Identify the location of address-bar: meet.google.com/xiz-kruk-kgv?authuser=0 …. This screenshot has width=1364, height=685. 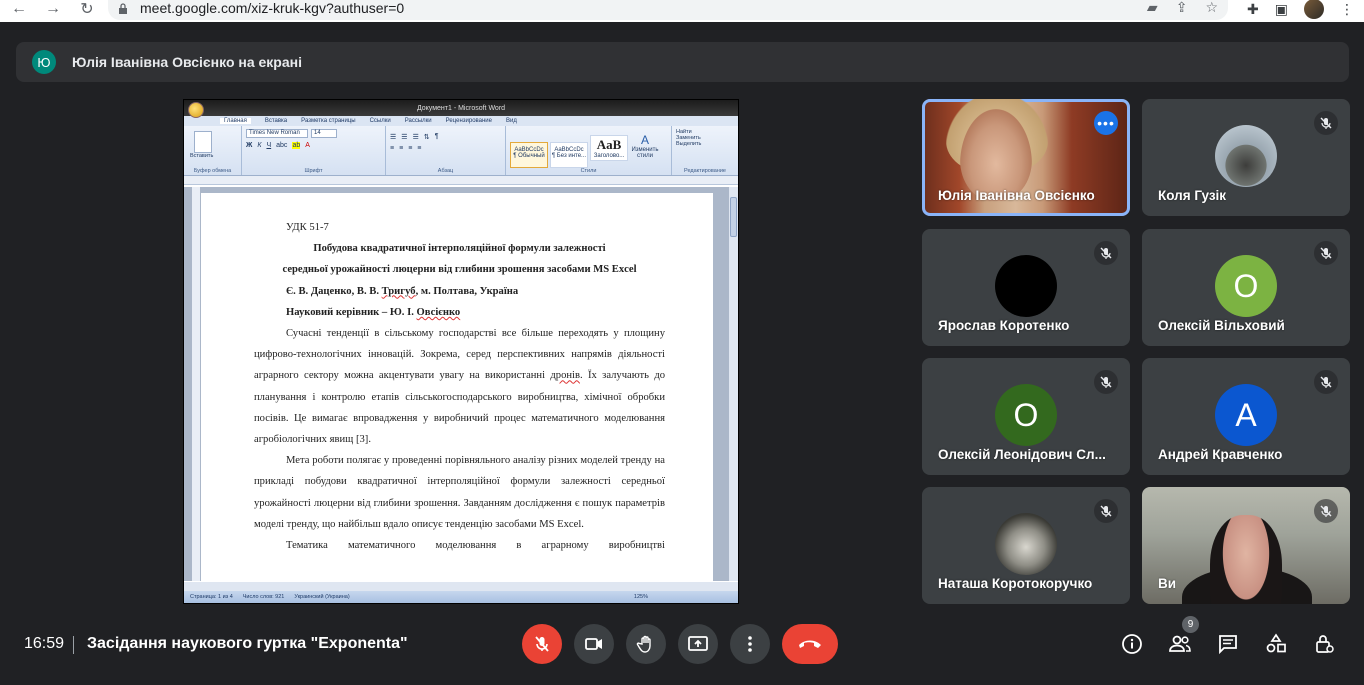
(668, 10).